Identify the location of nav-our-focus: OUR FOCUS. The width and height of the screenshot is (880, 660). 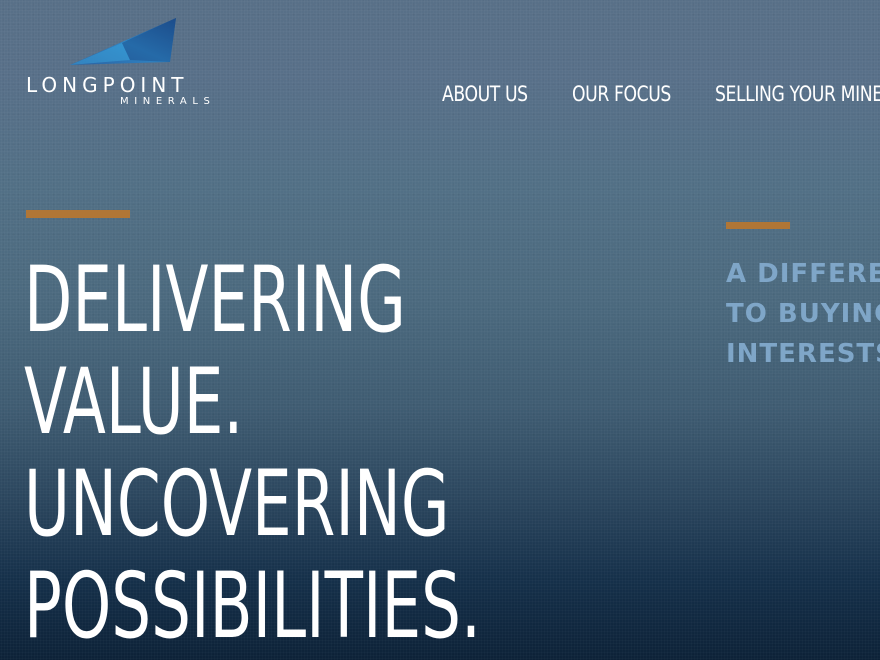
(621, 94).